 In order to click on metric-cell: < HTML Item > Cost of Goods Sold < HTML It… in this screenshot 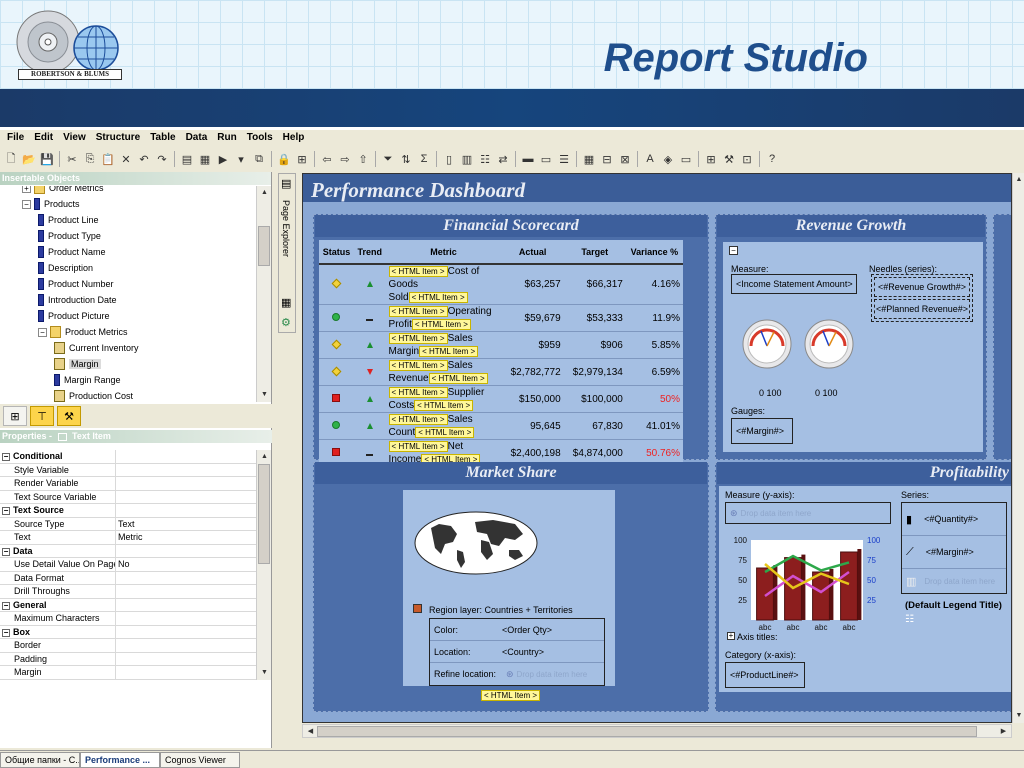, I will do `click(443, 284)`.